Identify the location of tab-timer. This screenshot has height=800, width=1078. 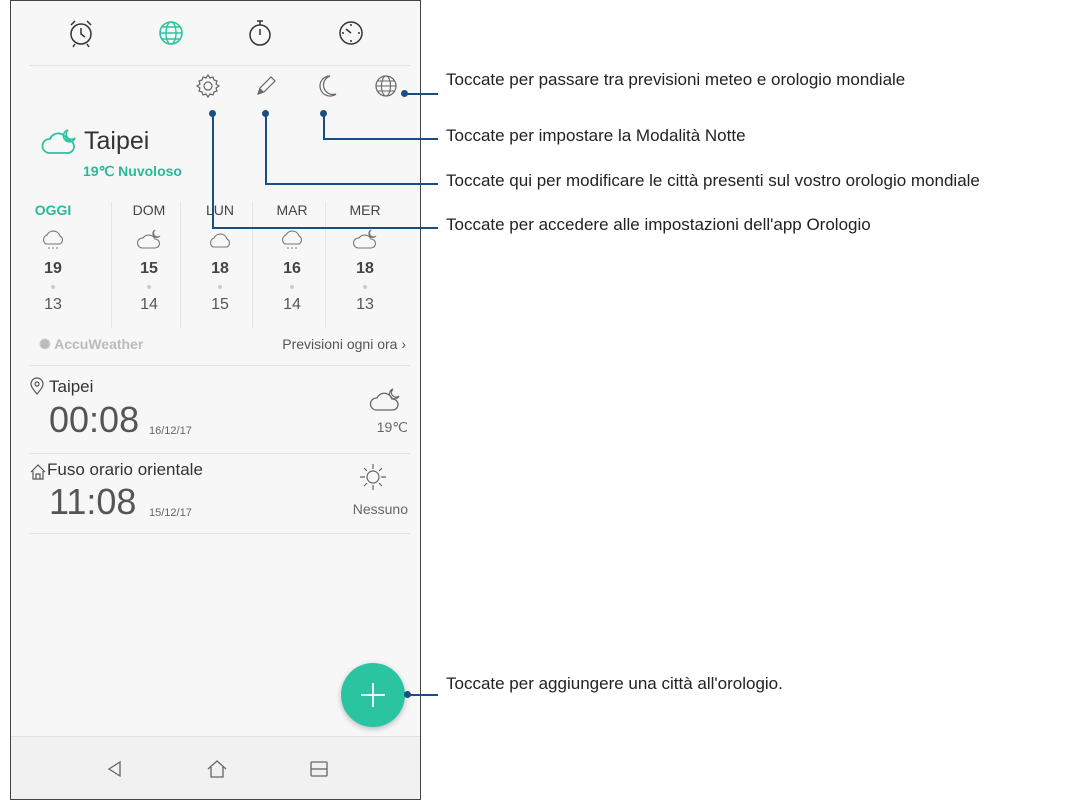
(351, 33).